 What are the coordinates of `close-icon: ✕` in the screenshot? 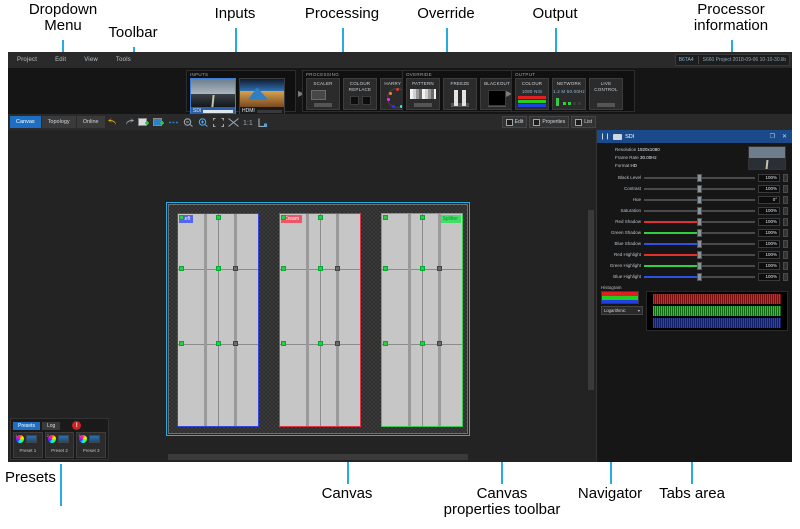 It's located at (784, 136).